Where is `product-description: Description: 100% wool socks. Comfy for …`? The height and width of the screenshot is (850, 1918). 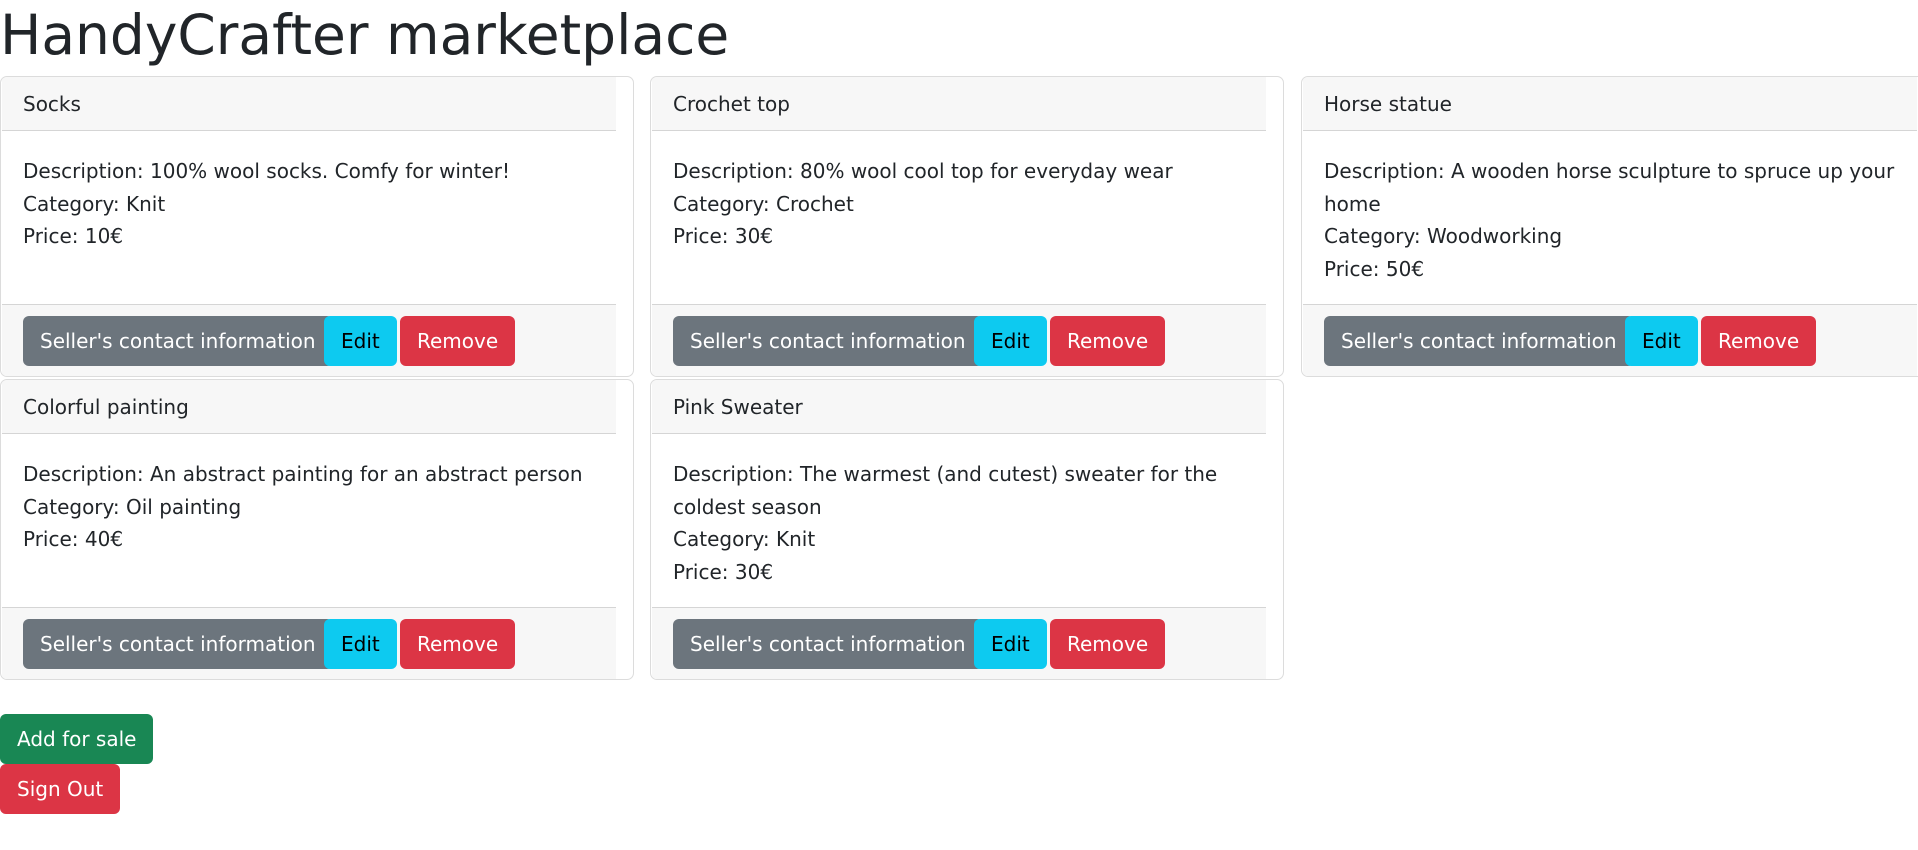
product-description: Description: 100% wool socks. Comfy for … is located at coordinates (267, 171).